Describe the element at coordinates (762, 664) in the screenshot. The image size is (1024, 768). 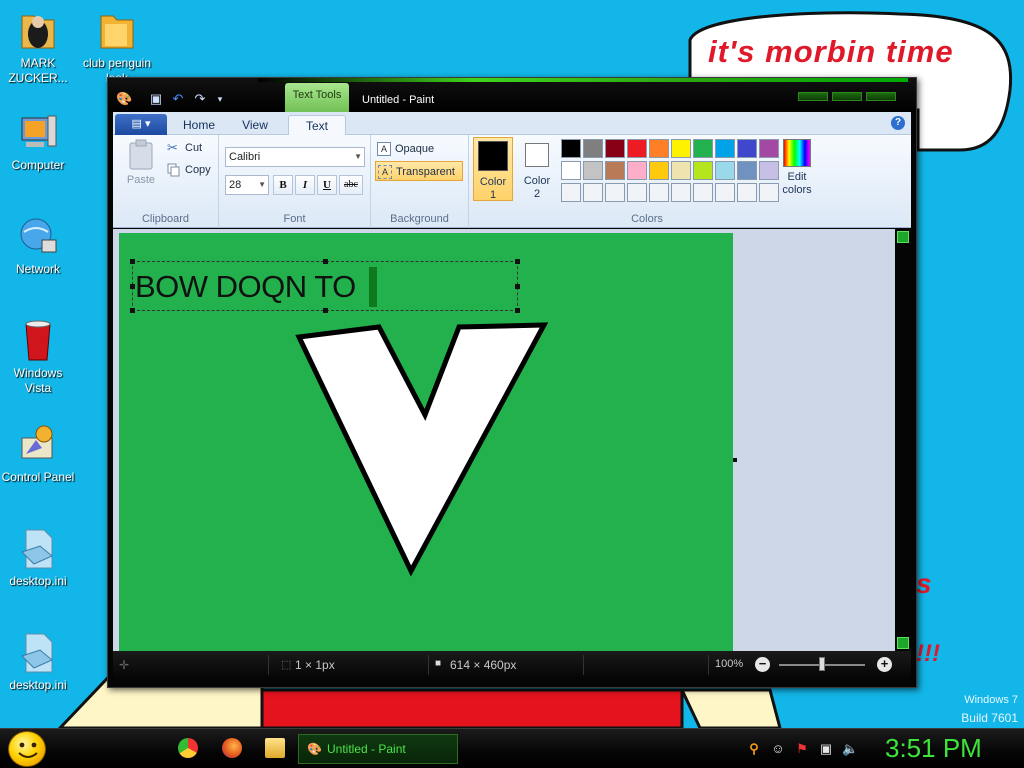
I see `zoom-out-button: −` at that location.